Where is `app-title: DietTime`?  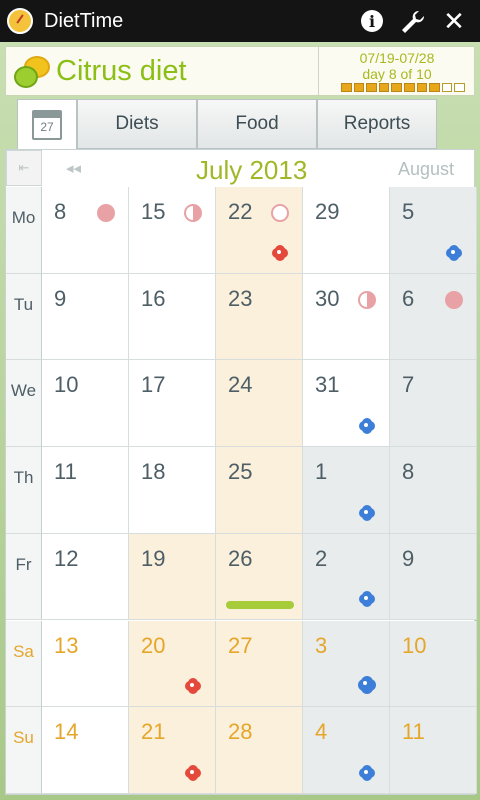
app-title: DietTime is located at coordinates (84, 21).